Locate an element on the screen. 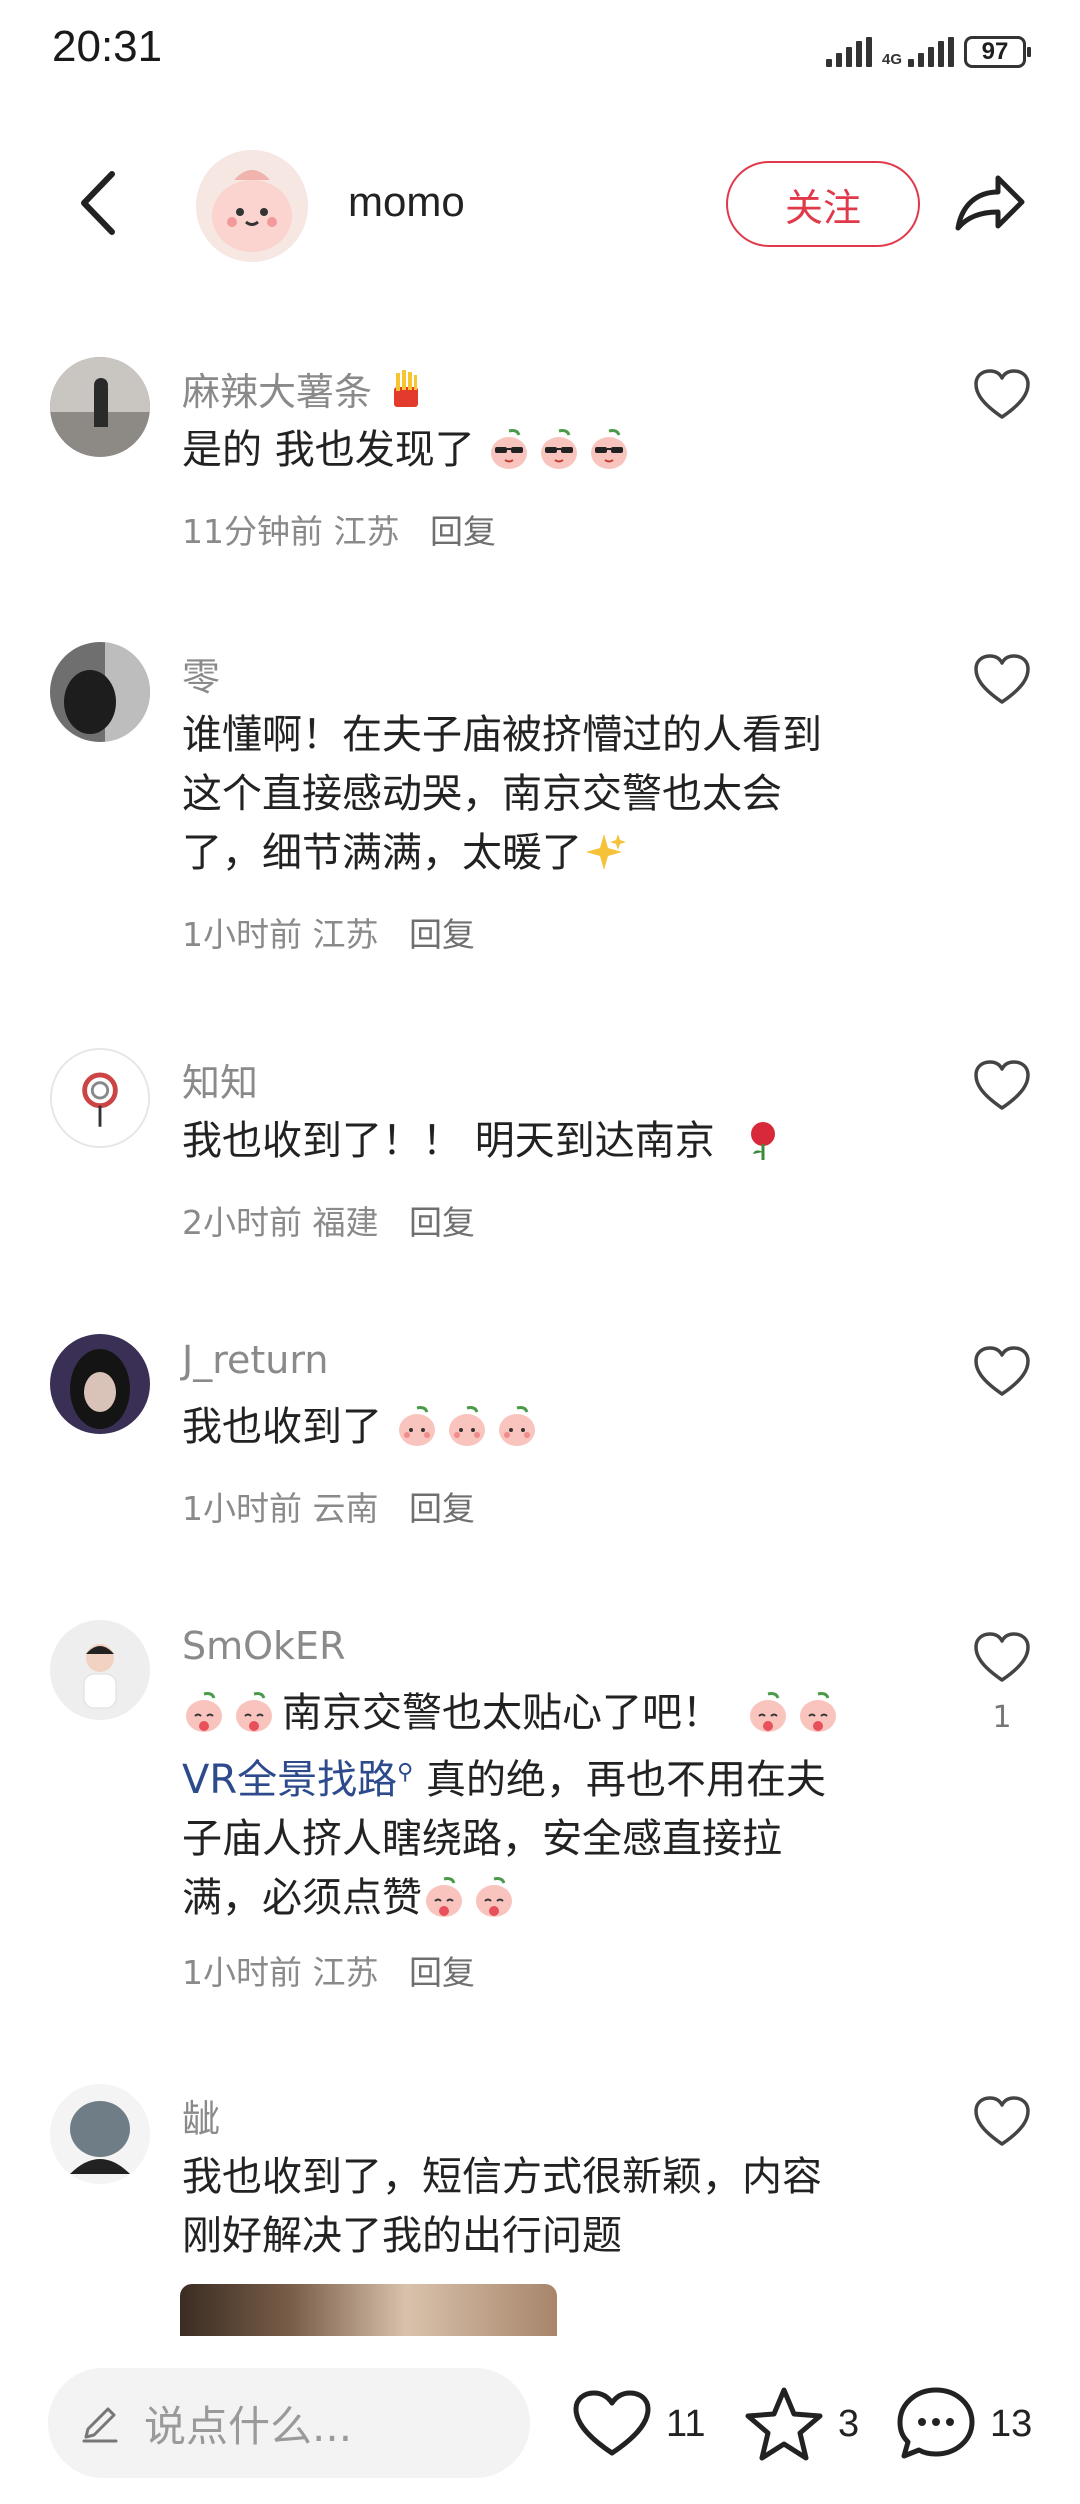 The image size is (1080, 2504). comment-text: 是的 我也发现了 is located at coordinates (542, 450).